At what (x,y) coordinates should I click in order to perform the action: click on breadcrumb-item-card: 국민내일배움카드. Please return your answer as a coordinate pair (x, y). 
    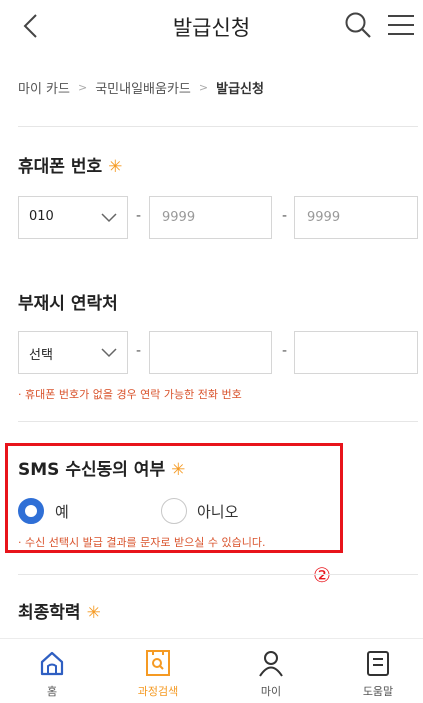
    Looking at the image, I should click on (143, 87).